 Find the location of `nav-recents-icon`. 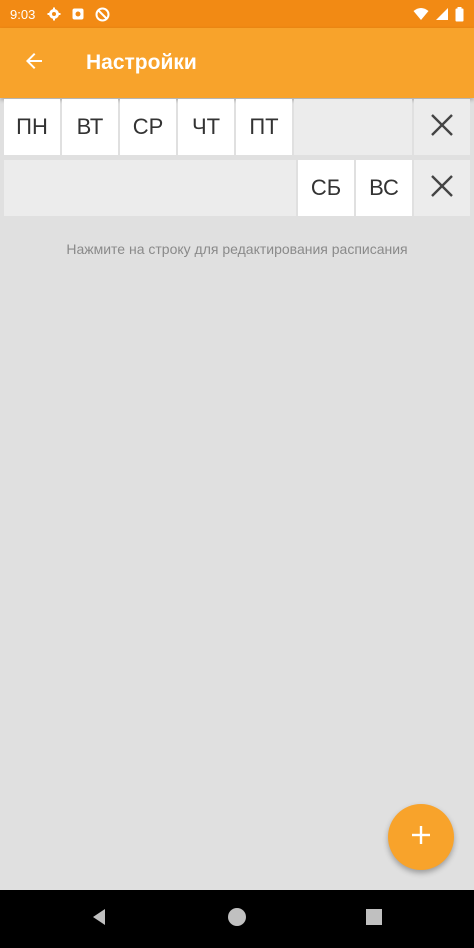

nav-recents-icon is located at coordinates (374, 919).